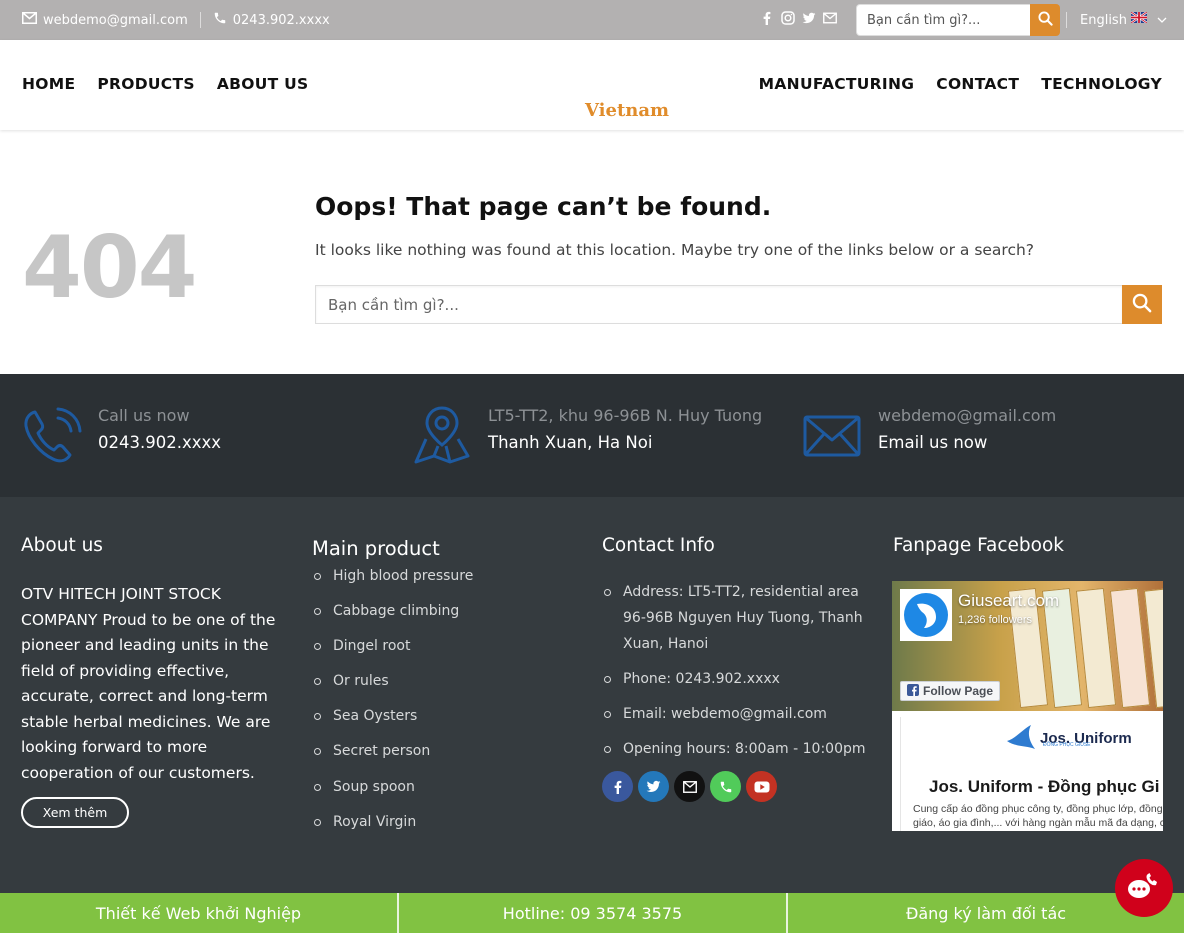 This screenshot has width=1184, height=933. I want to click on product-link: Cabbage climbing, so click(392, 620).